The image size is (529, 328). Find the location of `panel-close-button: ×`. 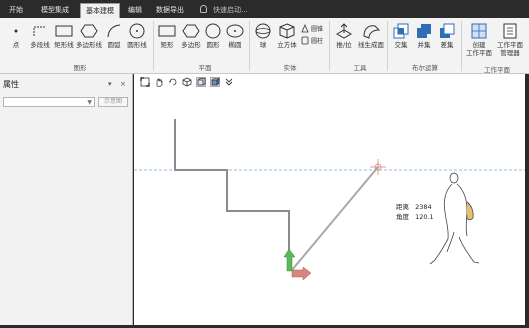

panel-close-button: × is located at coordinates (123, 84).